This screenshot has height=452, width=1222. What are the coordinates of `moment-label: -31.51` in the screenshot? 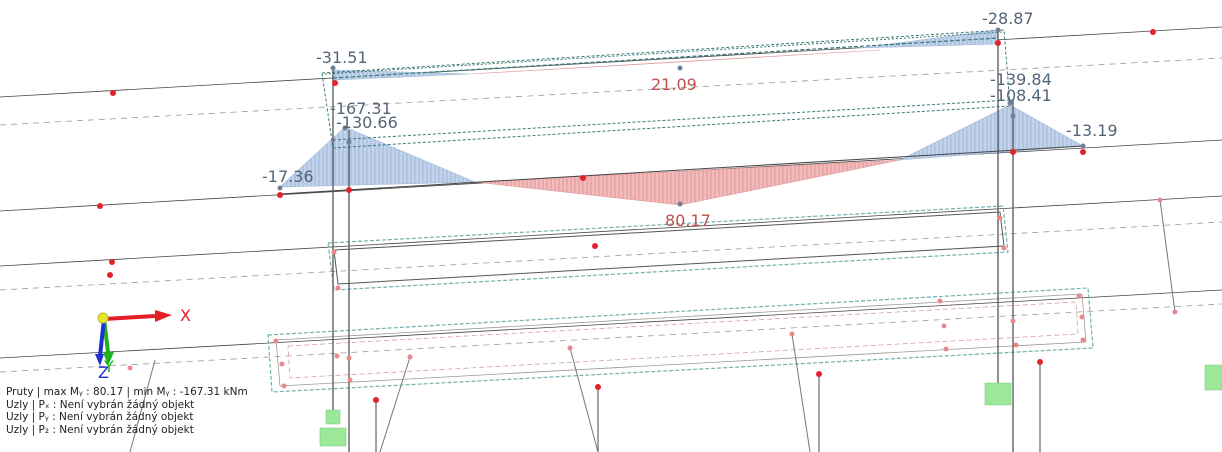 It's located at (342, 57).